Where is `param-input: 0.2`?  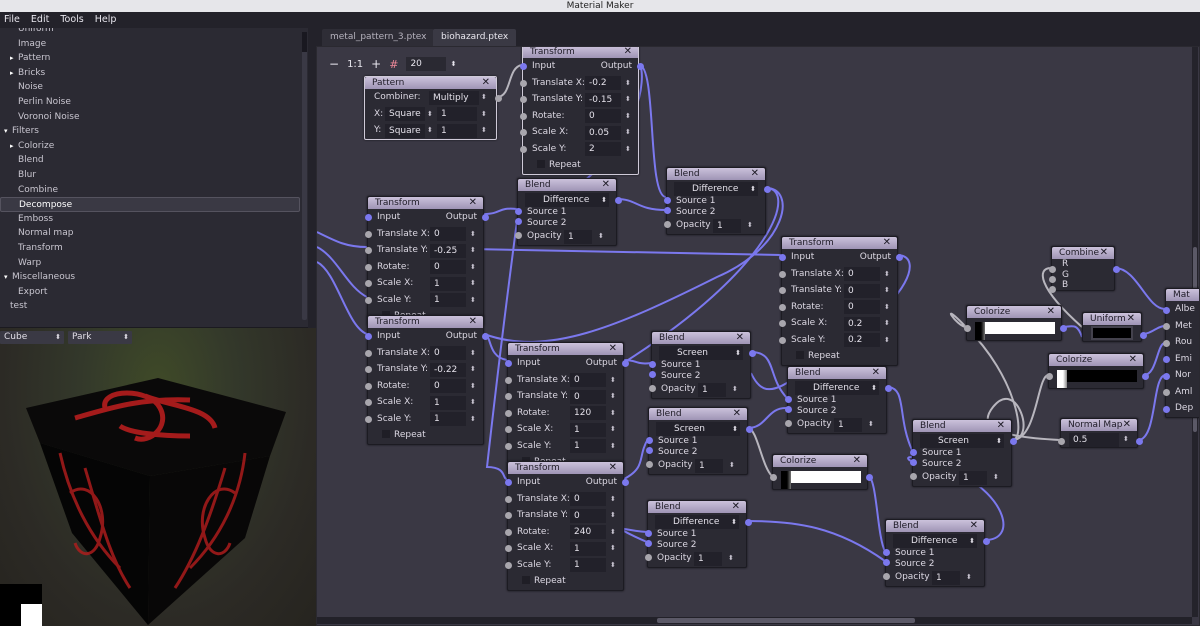
param-input: 0.2 is located at coordinates (862, 323).